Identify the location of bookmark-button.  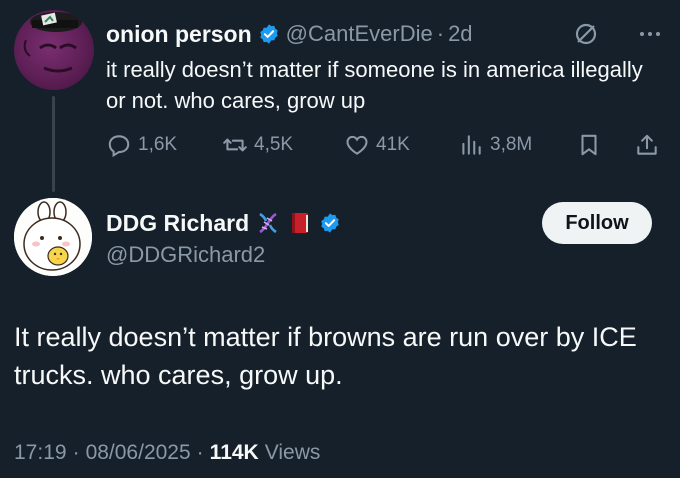
(592, 145).